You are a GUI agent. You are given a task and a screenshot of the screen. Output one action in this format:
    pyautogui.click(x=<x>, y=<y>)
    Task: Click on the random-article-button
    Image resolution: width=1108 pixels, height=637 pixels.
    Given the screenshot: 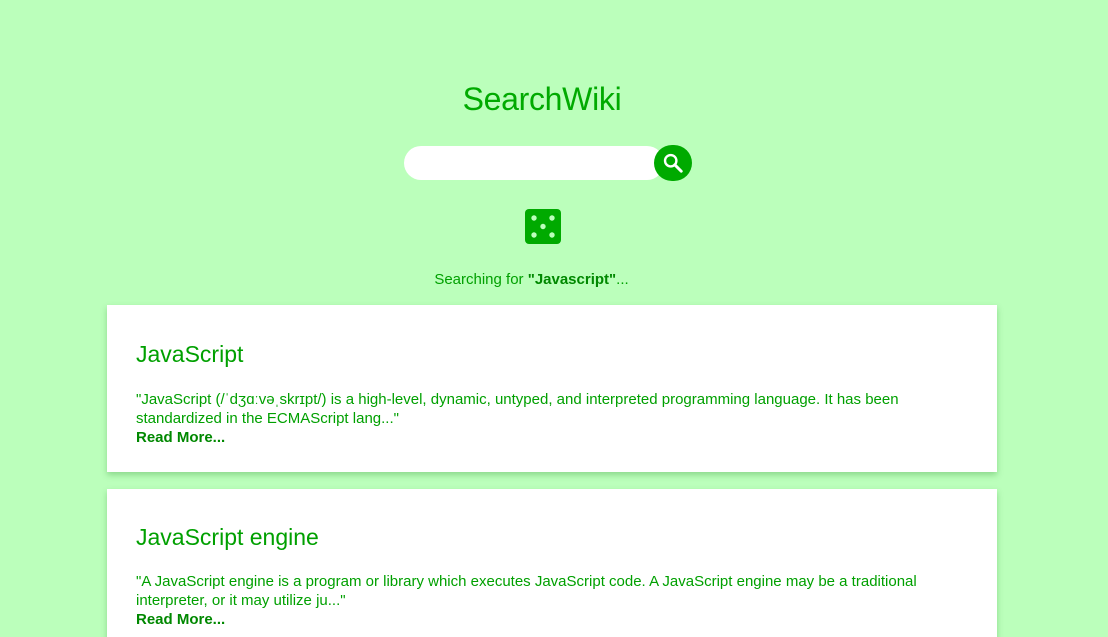 What is the action you would take?
    pyautogui.click(x=543, y=226)
    